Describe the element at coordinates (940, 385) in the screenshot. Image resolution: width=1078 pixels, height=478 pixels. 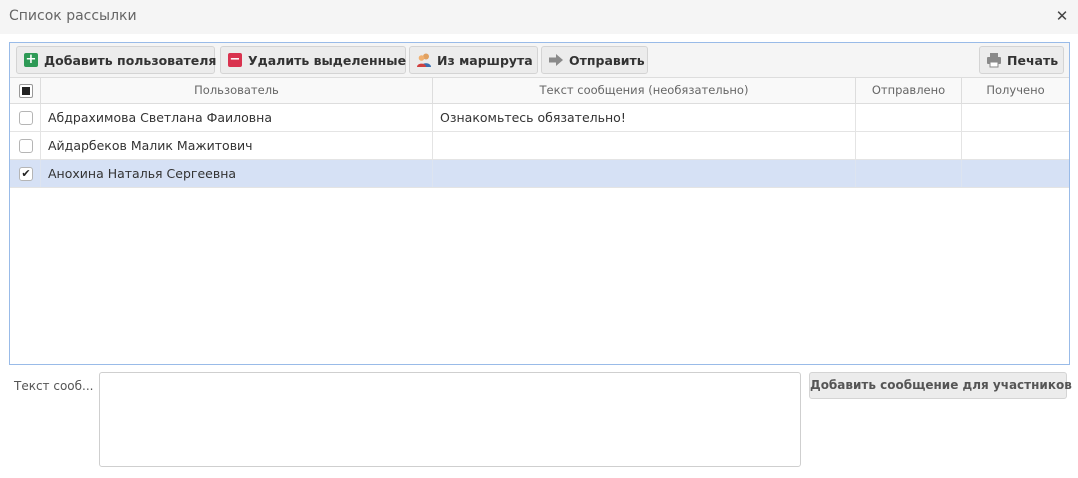
I see `add-message-button: Добавить сообщение для участников` at that location.